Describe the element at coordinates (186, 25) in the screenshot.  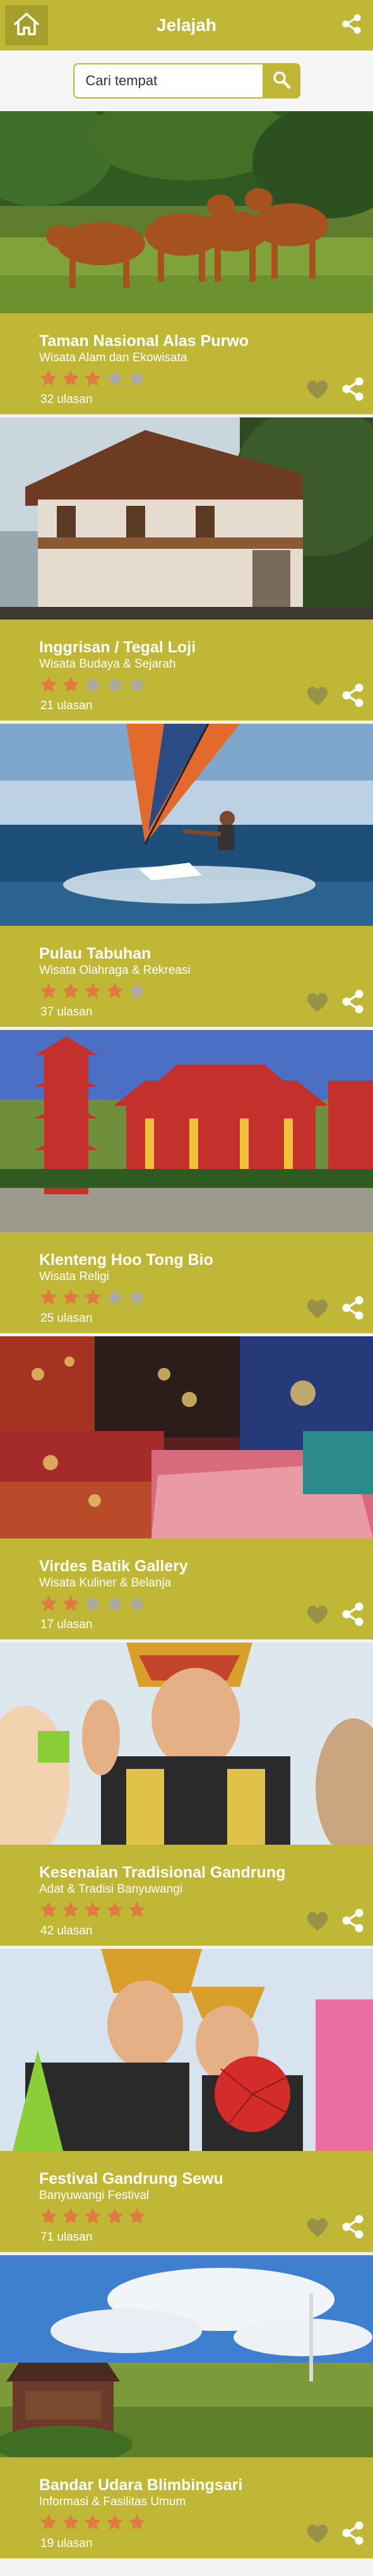
I see `page-title: Jelajah` at that location.